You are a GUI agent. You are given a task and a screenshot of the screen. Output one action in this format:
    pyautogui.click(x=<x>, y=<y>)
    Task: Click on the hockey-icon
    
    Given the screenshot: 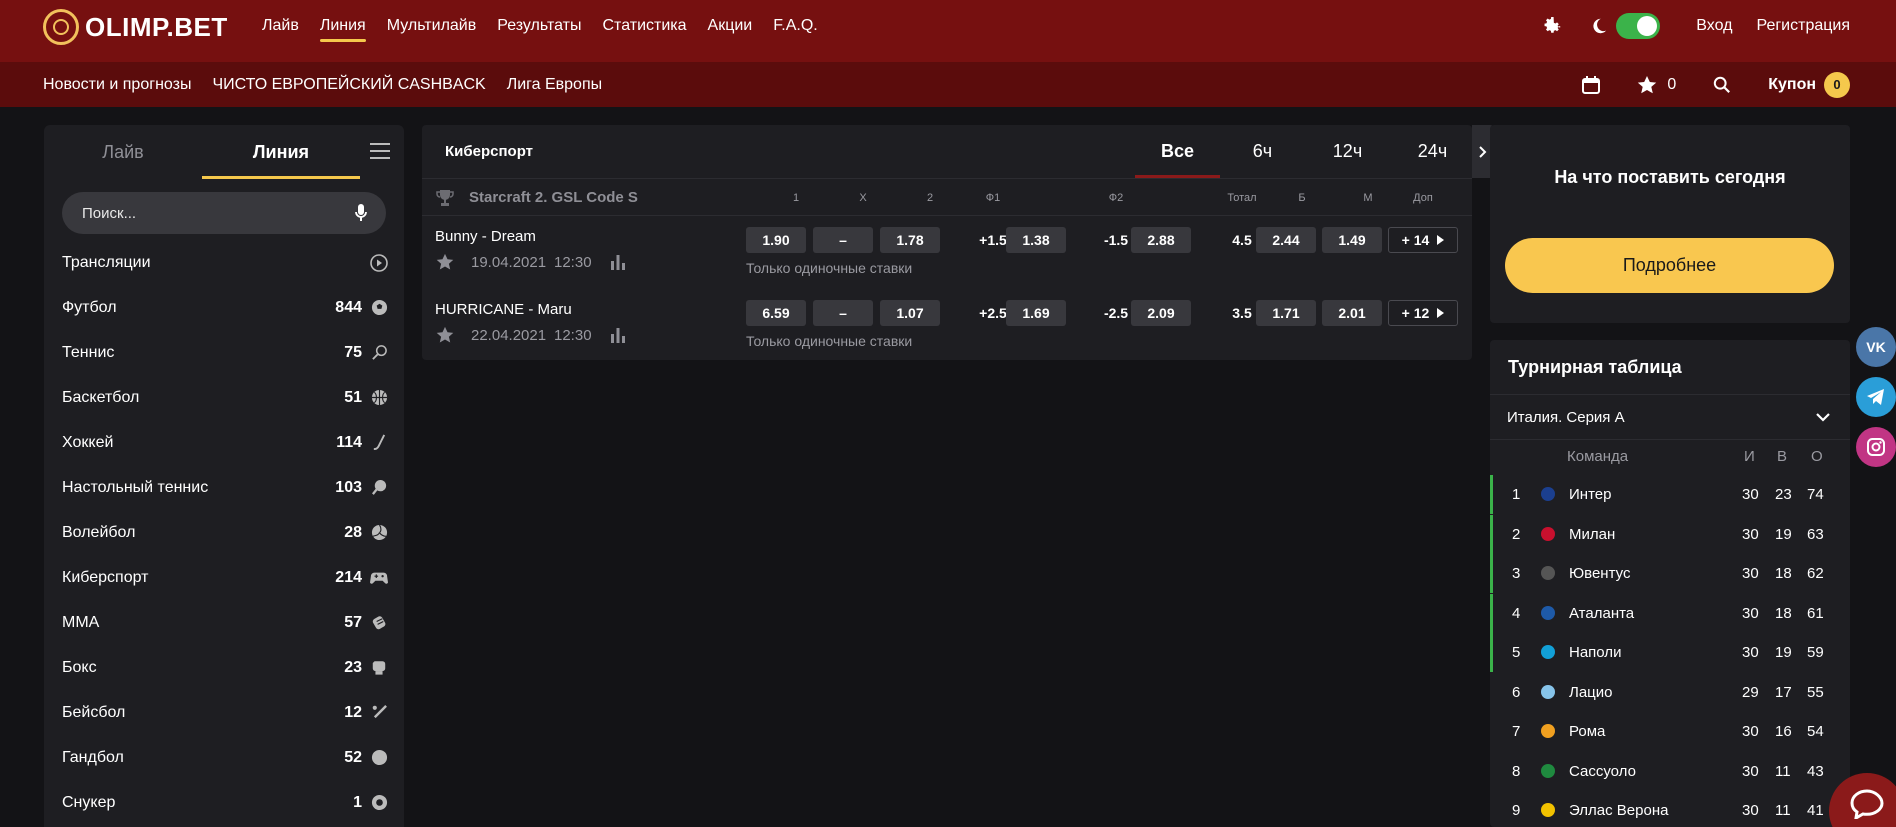 What is the action you would take?
    pyautogui.click(x=379, y=443)
    